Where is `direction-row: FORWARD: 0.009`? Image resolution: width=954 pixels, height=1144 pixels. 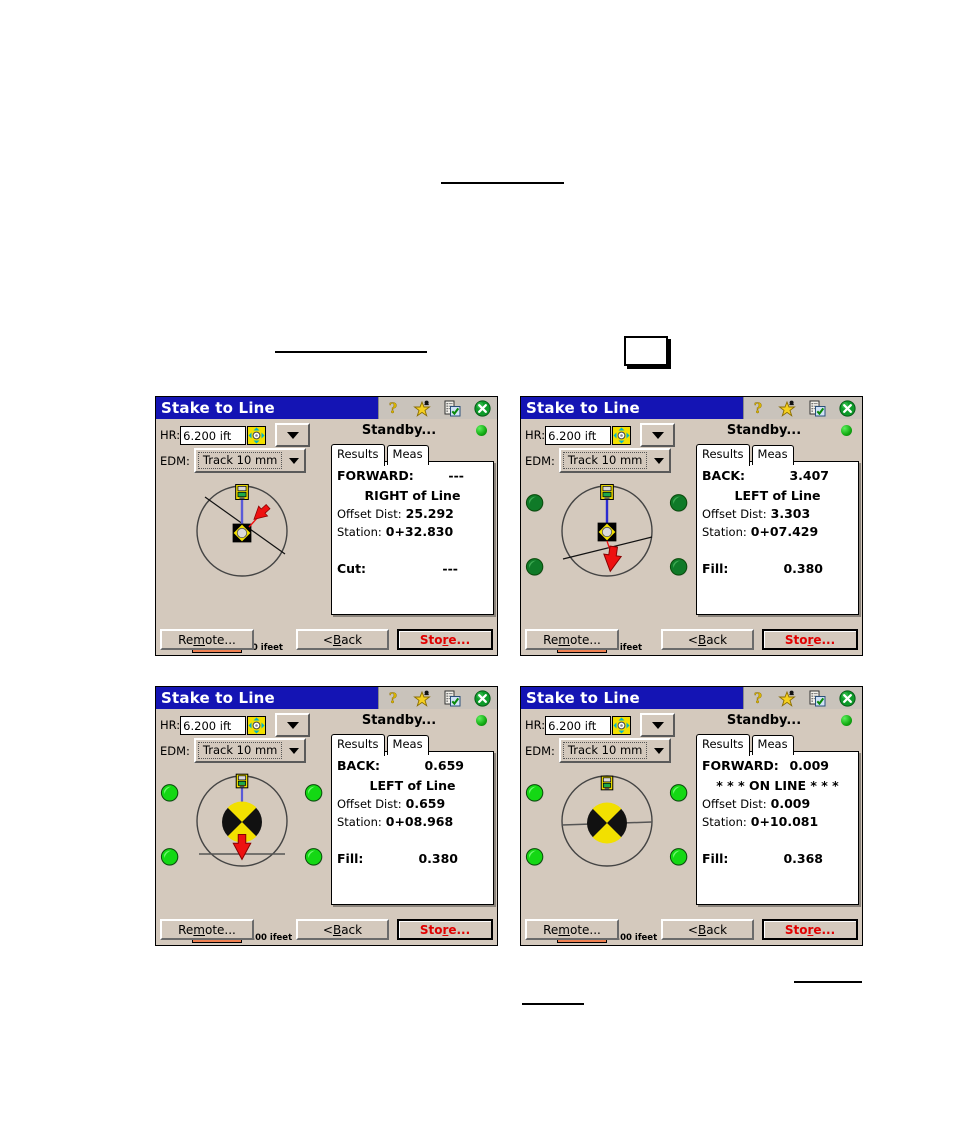 direction-row: FORWARD: 0.009 is located at coordinates (777, 765).